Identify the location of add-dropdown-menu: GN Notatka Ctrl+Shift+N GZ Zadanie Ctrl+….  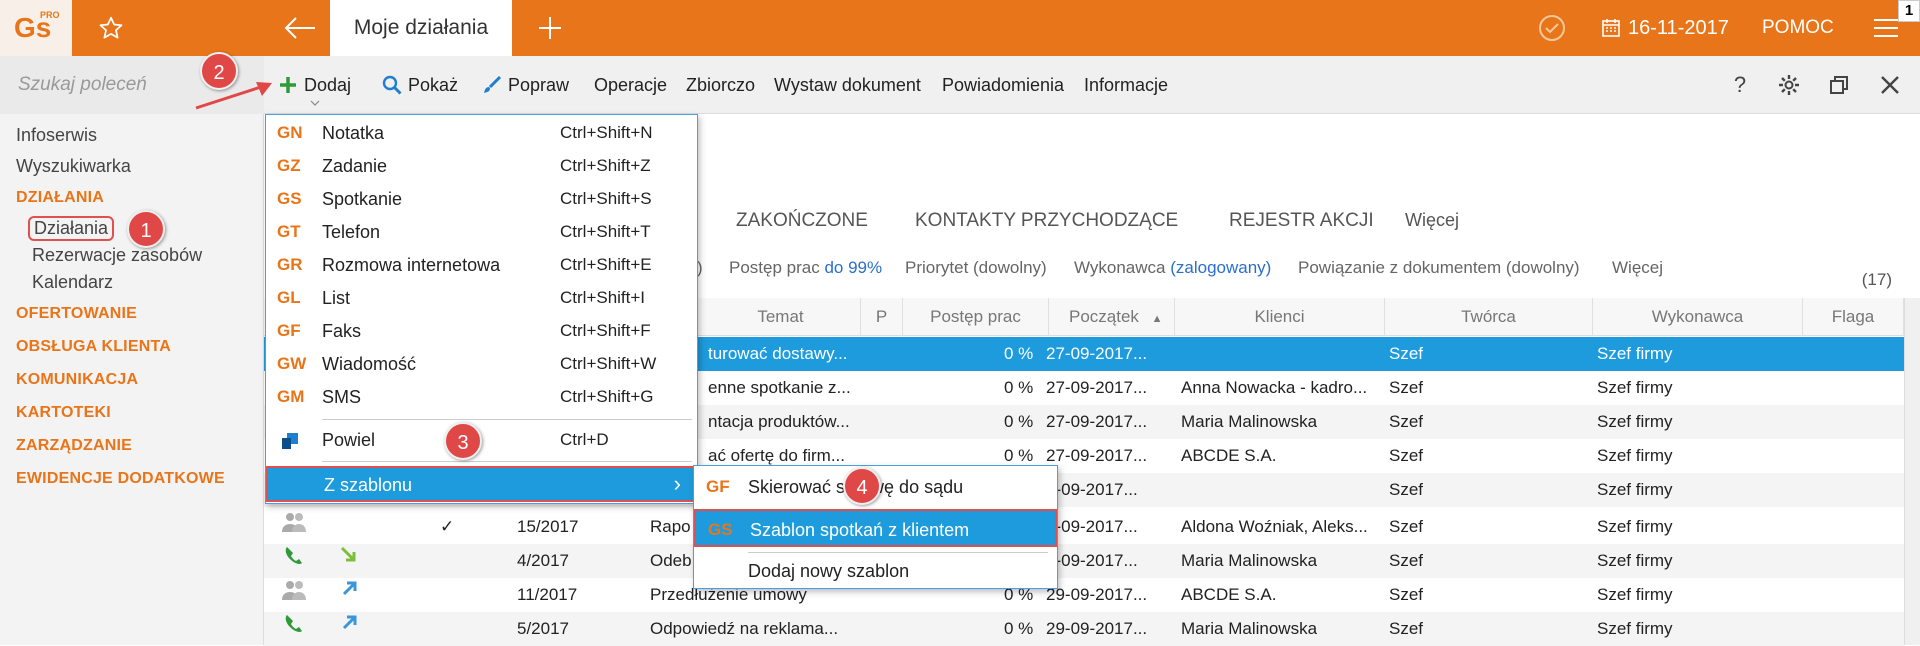
(481, 309).